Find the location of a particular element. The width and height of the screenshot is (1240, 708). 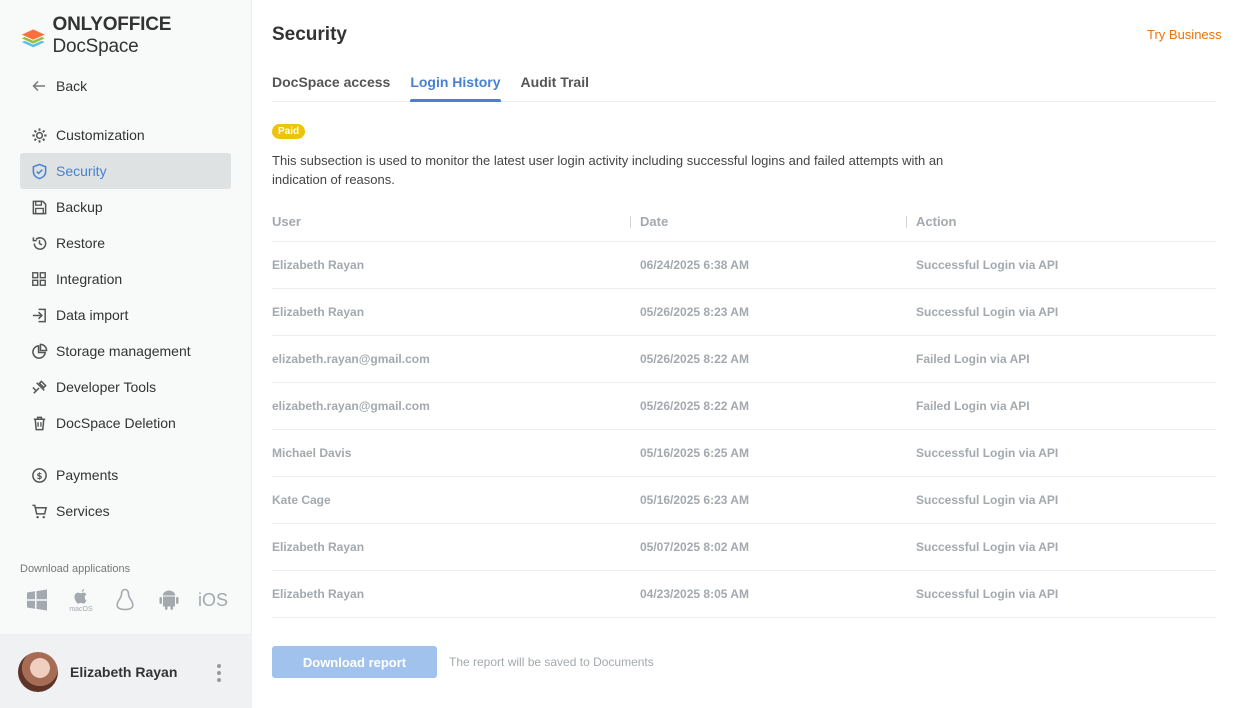

linux-icon is located at coordinates (125, 600).